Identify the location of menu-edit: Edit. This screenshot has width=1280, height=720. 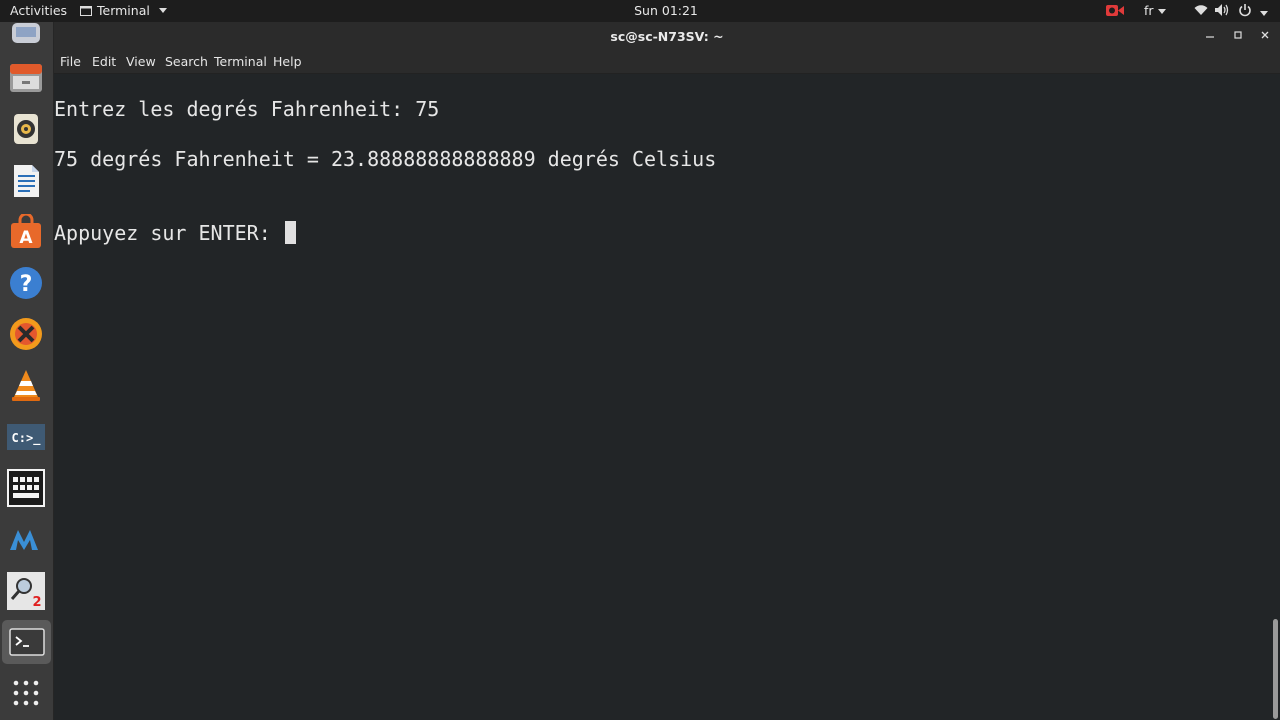
(104, 61).